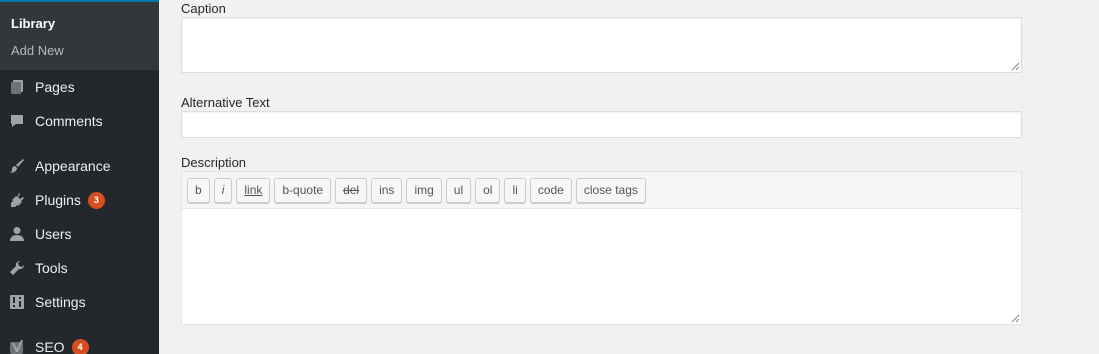 The width and height of the screenshot is (1099, 354). Describe the element at coordinates (53, 234) in the screenshot. I see `sidebar-item-label: Users` at that location.